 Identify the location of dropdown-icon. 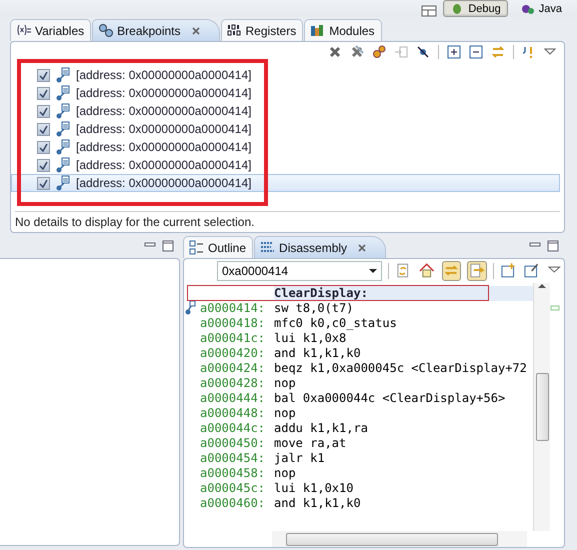
(373, 271).